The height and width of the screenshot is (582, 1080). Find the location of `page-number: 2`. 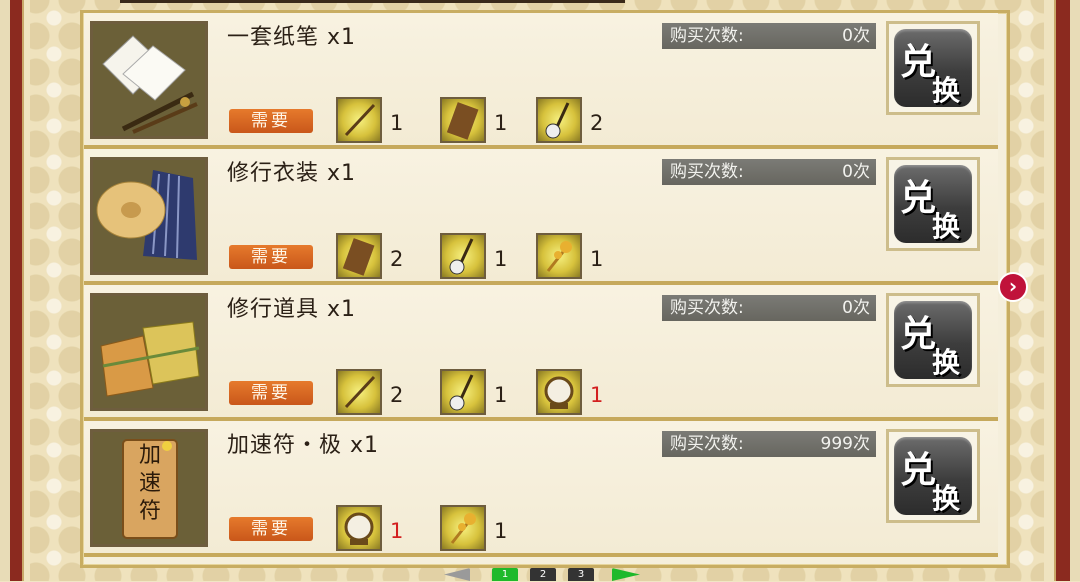

page-number: 2 is located at coordinates (543, 574).